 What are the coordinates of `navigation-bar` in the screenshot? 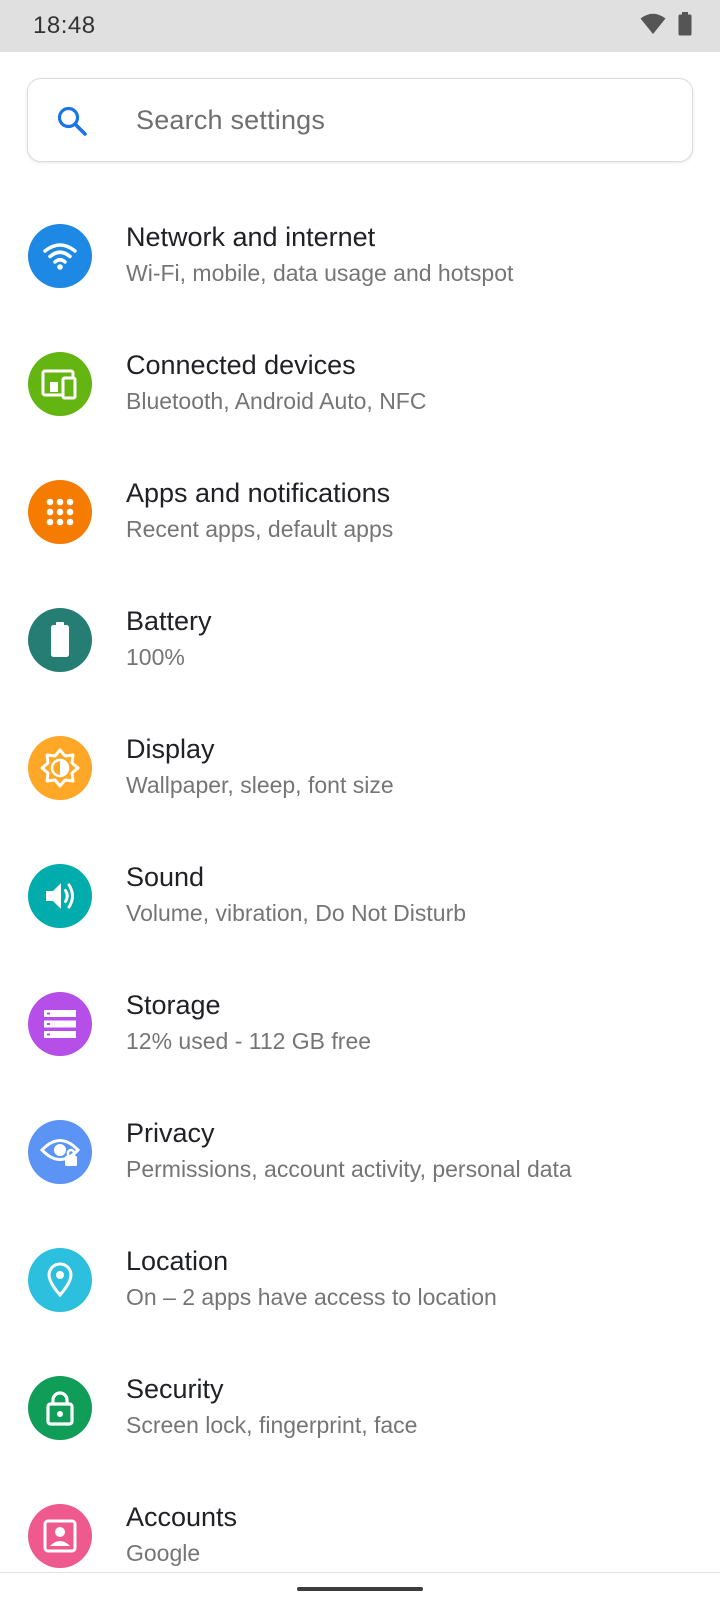 It's located at (360, 1586).